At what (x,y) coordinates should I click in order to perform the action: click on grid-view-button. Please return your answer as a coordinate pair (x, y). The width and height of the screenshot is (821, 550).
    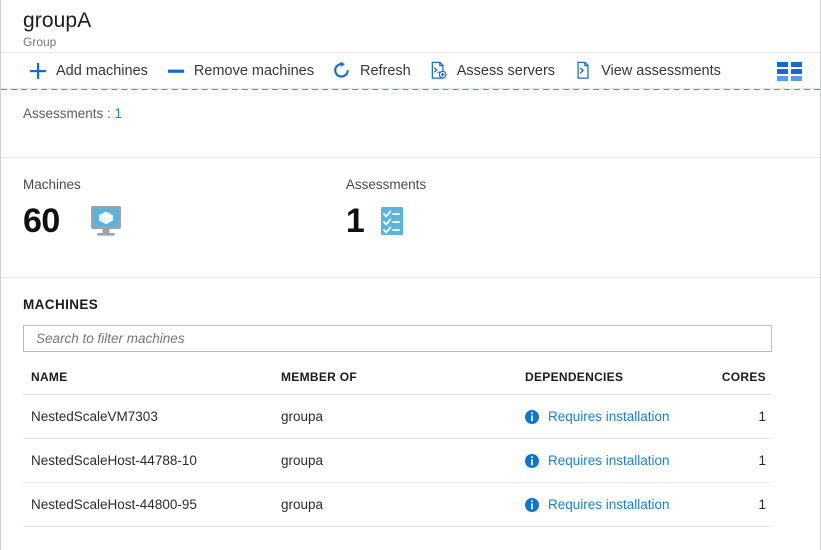
    Looking at the image, I should click on (789, 71).